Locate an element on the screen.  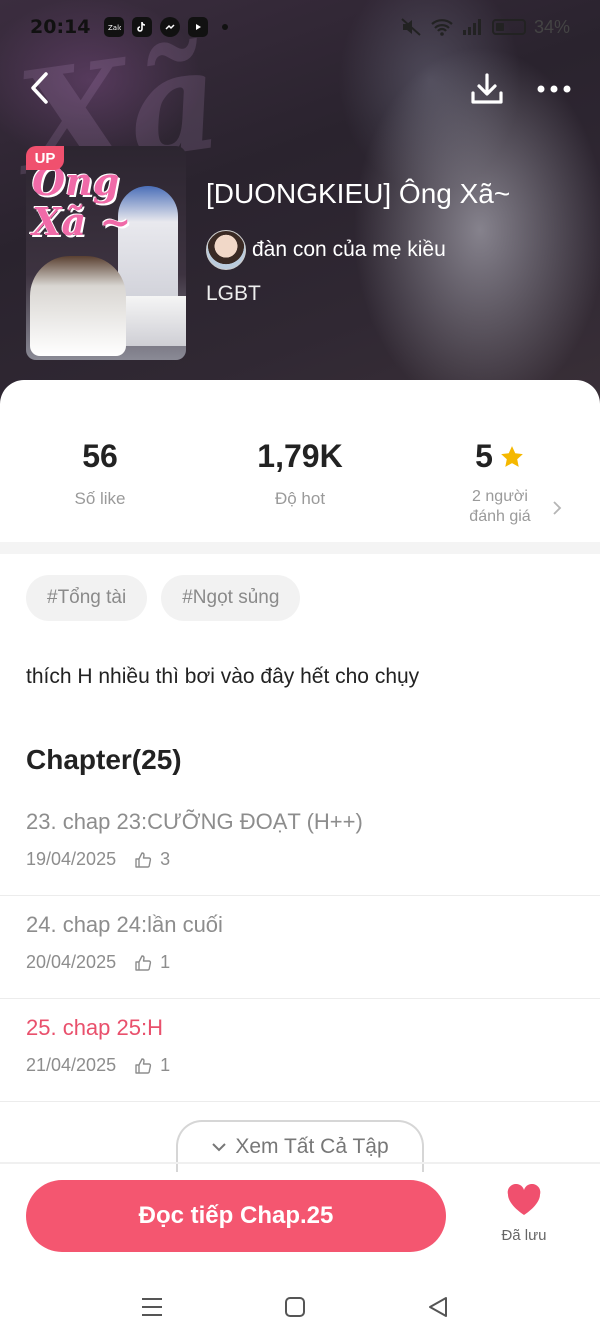
chapter-meta: 20/04/2025 1 is located at coordinates (98, 962).